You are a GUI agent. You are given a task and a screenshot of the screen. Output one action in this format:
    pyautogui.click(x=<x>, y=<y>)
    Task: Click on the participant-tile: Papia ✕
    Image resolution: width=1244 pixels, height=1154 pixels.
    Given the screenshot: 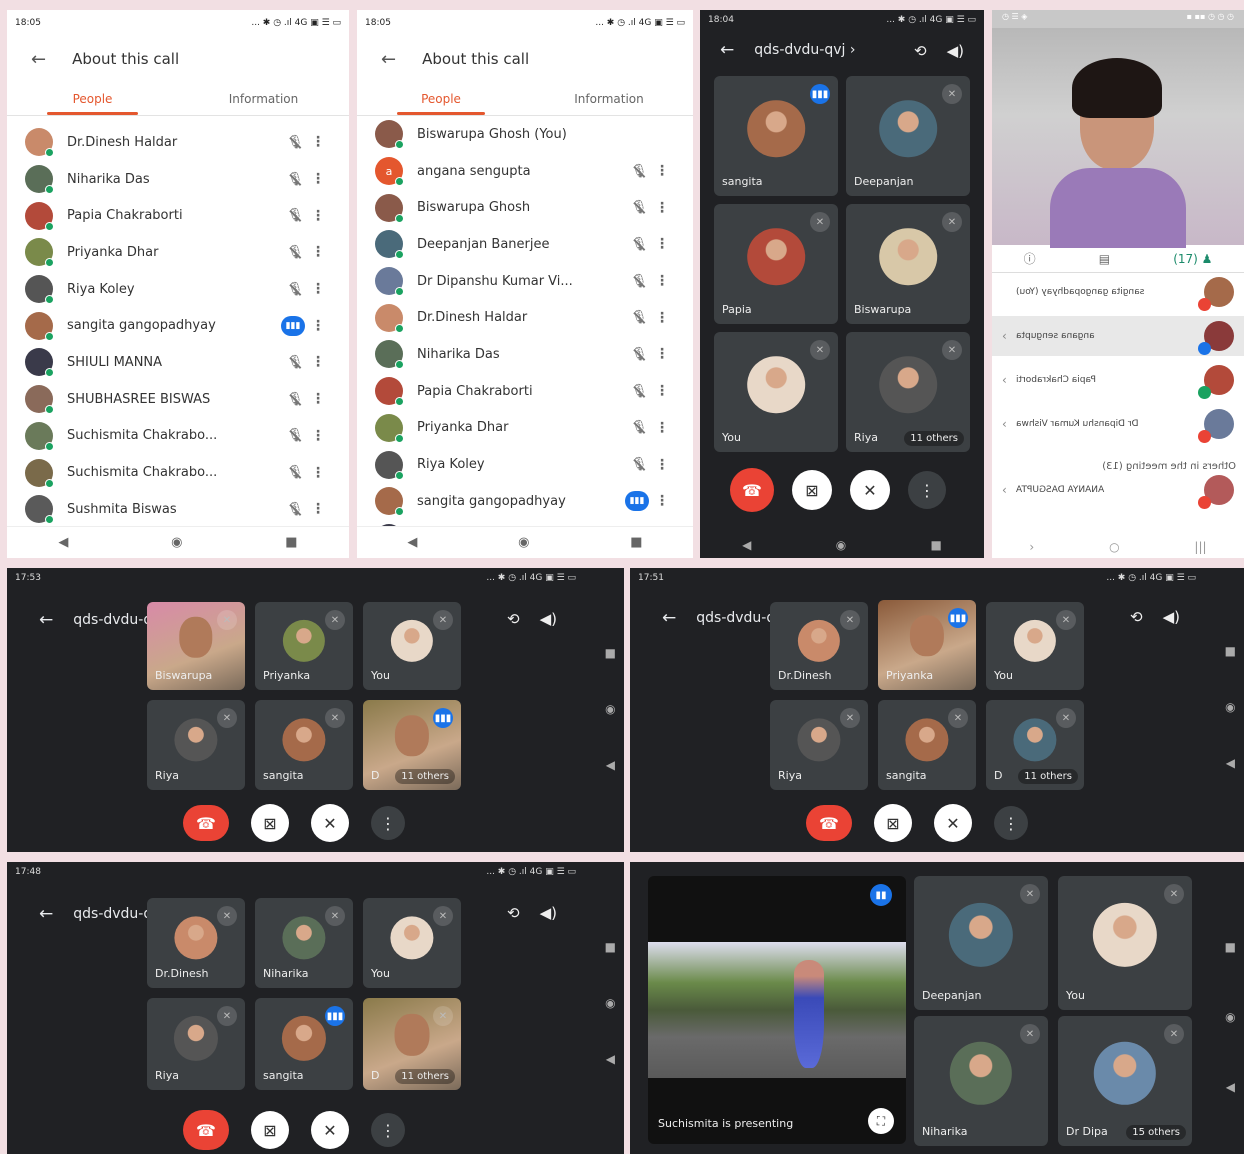 What is the action you would take?
    pyautogui.click(x=776, y=264)
    